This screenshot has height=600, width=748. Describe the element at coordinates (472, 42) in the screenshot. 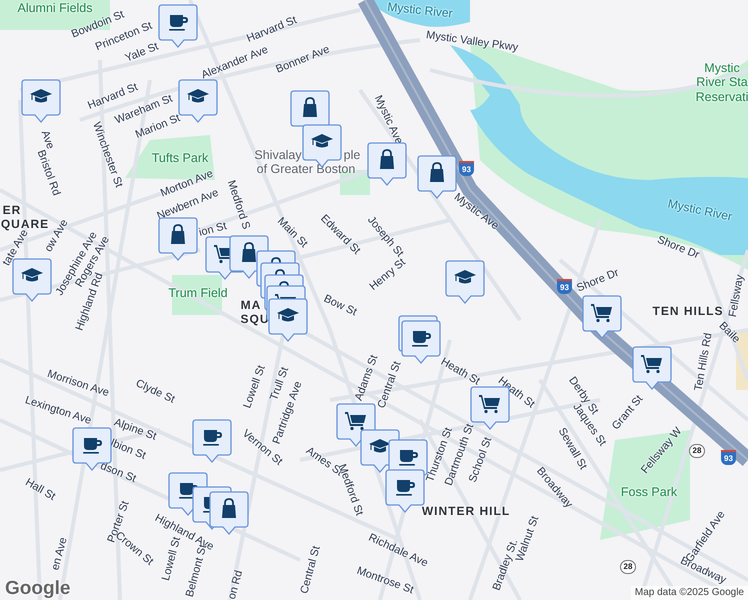

I see `street-label: Mystic Valley Pkwy` at that location.